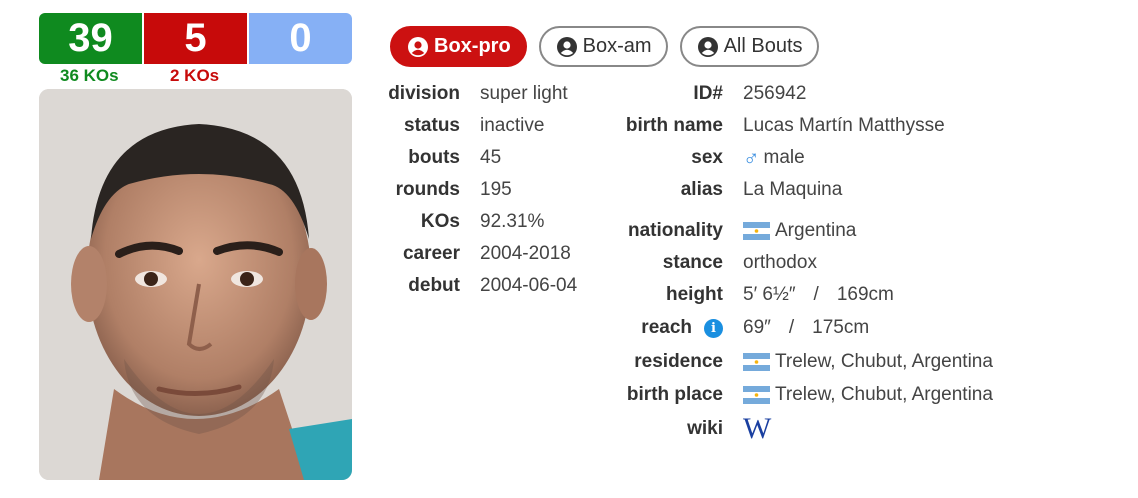  What do you see at coordinates (478, 126) in the screenshot?
I see `info-row-status: status inactive` at bounding box center [478, 126].